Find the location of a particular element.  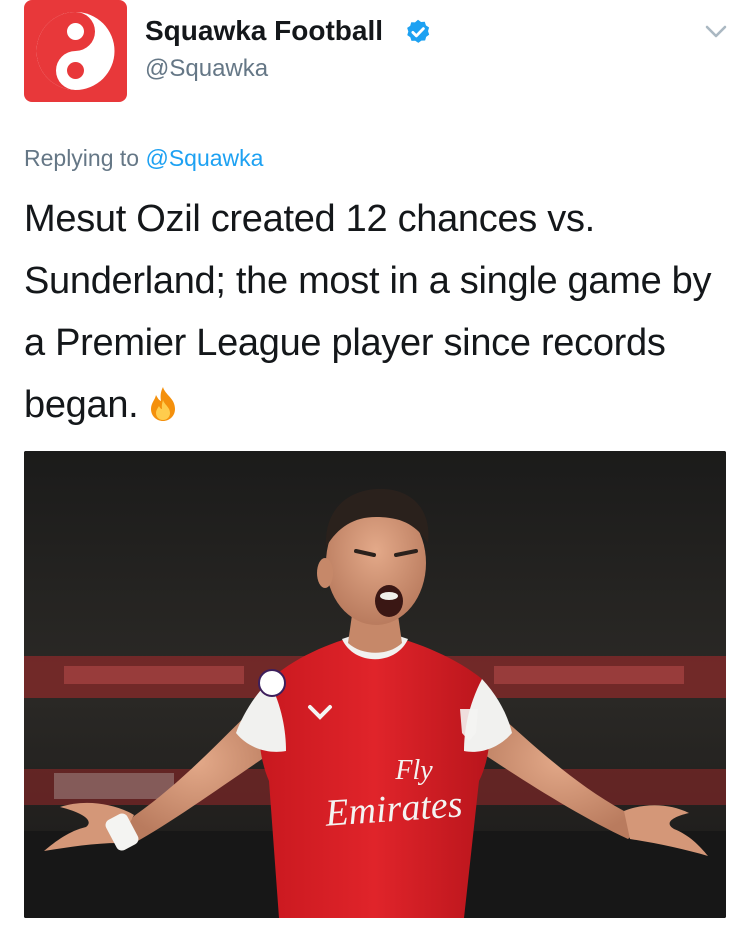

author-handle: @Squawka is located at coordinates (206, 69).